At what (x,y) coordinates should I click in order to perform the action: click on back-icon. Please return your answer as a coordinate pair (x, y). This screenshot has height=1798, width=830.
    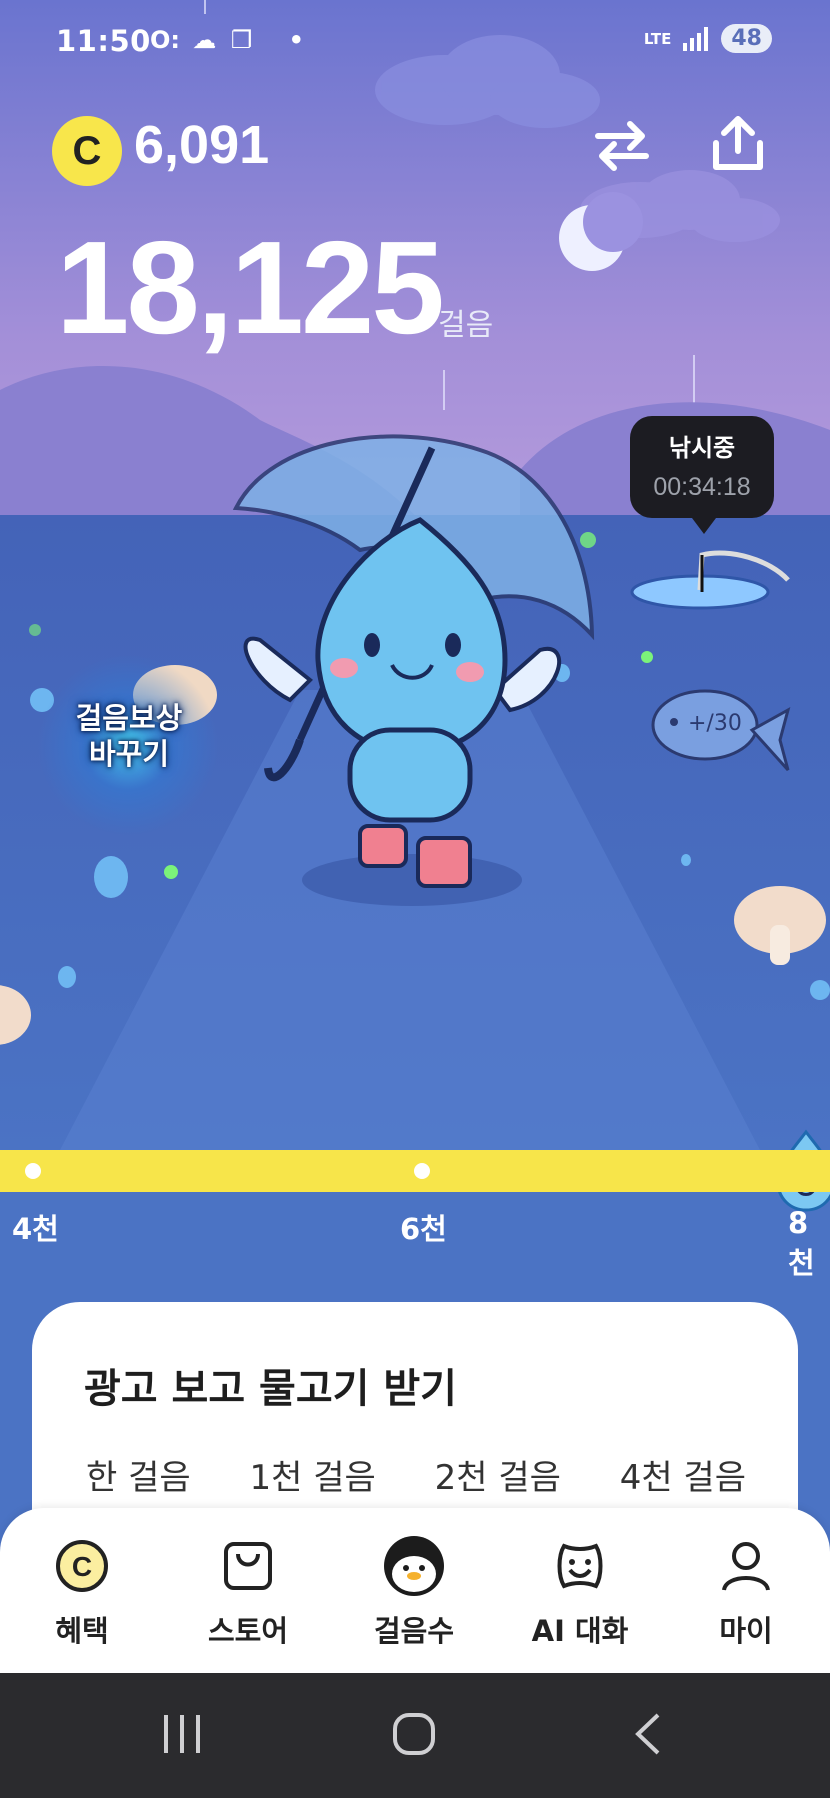
    Looking at the image, I should click on (647, 1734).